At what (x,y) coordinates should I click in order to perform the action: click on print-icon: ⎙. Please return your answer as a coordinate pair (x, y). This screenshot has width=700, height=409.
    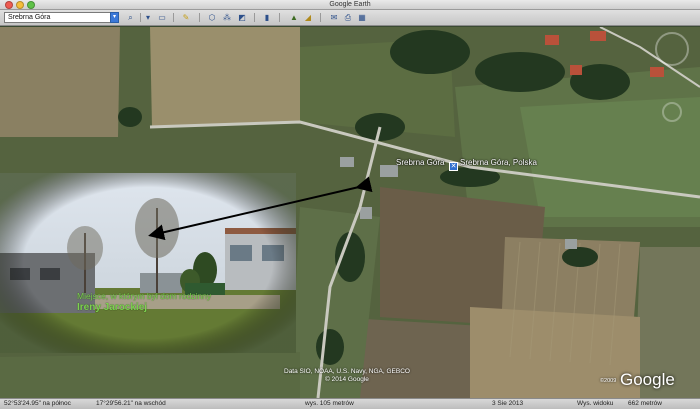
    Looking at the image, I should click on (348, 17).